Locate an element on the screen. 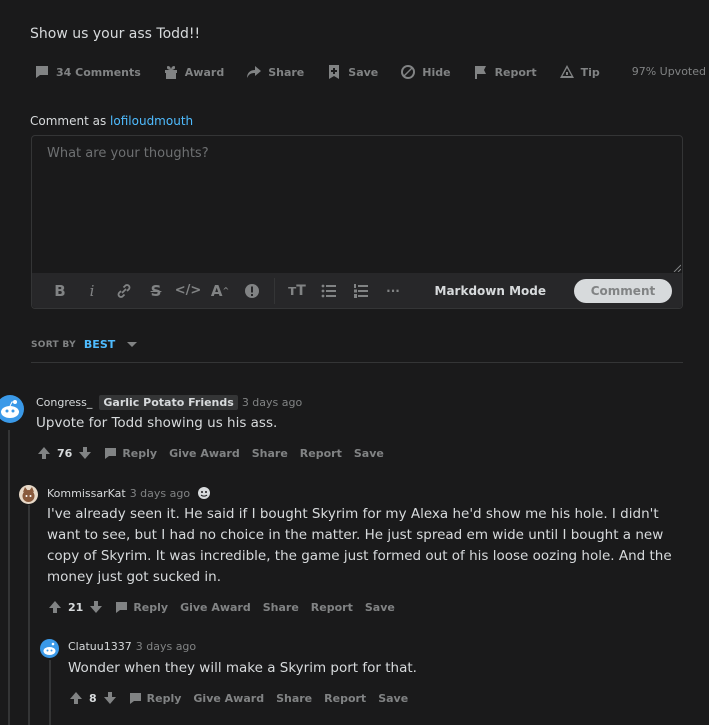 The image size is (709, 725). link-icon is located at coordinates (124, 291).